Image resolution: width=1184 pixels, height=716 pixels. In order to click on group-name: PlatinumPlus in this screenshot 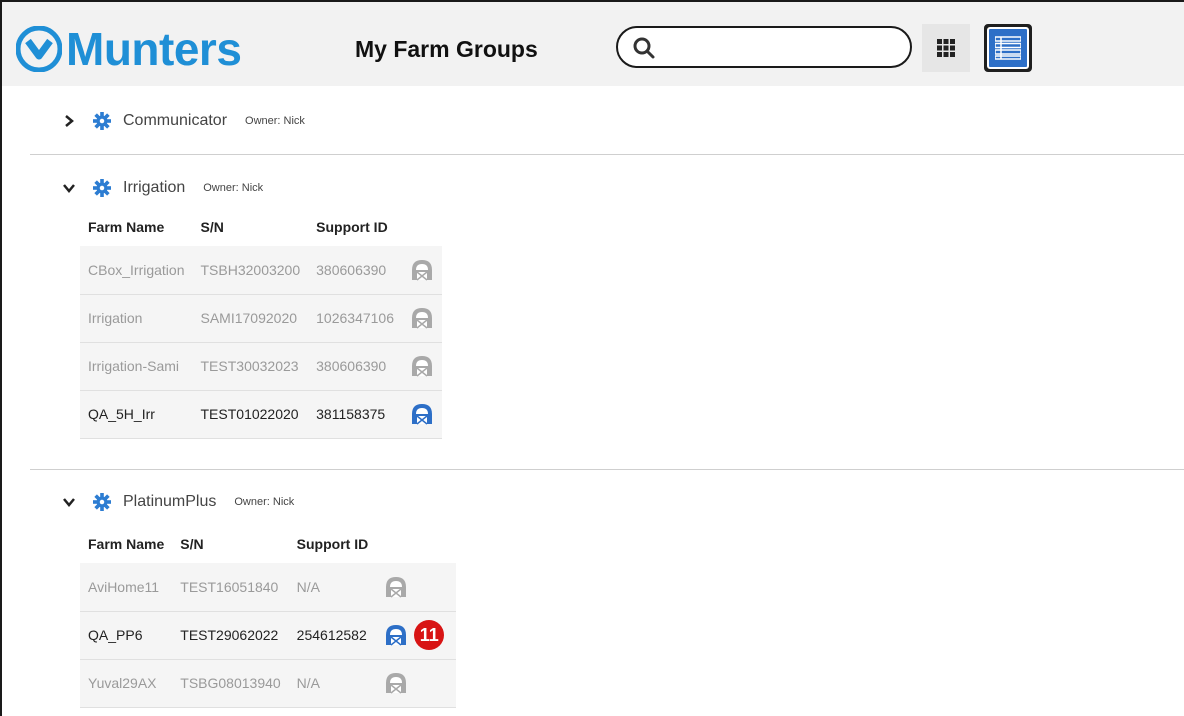, I will do `click(170, 501)`.